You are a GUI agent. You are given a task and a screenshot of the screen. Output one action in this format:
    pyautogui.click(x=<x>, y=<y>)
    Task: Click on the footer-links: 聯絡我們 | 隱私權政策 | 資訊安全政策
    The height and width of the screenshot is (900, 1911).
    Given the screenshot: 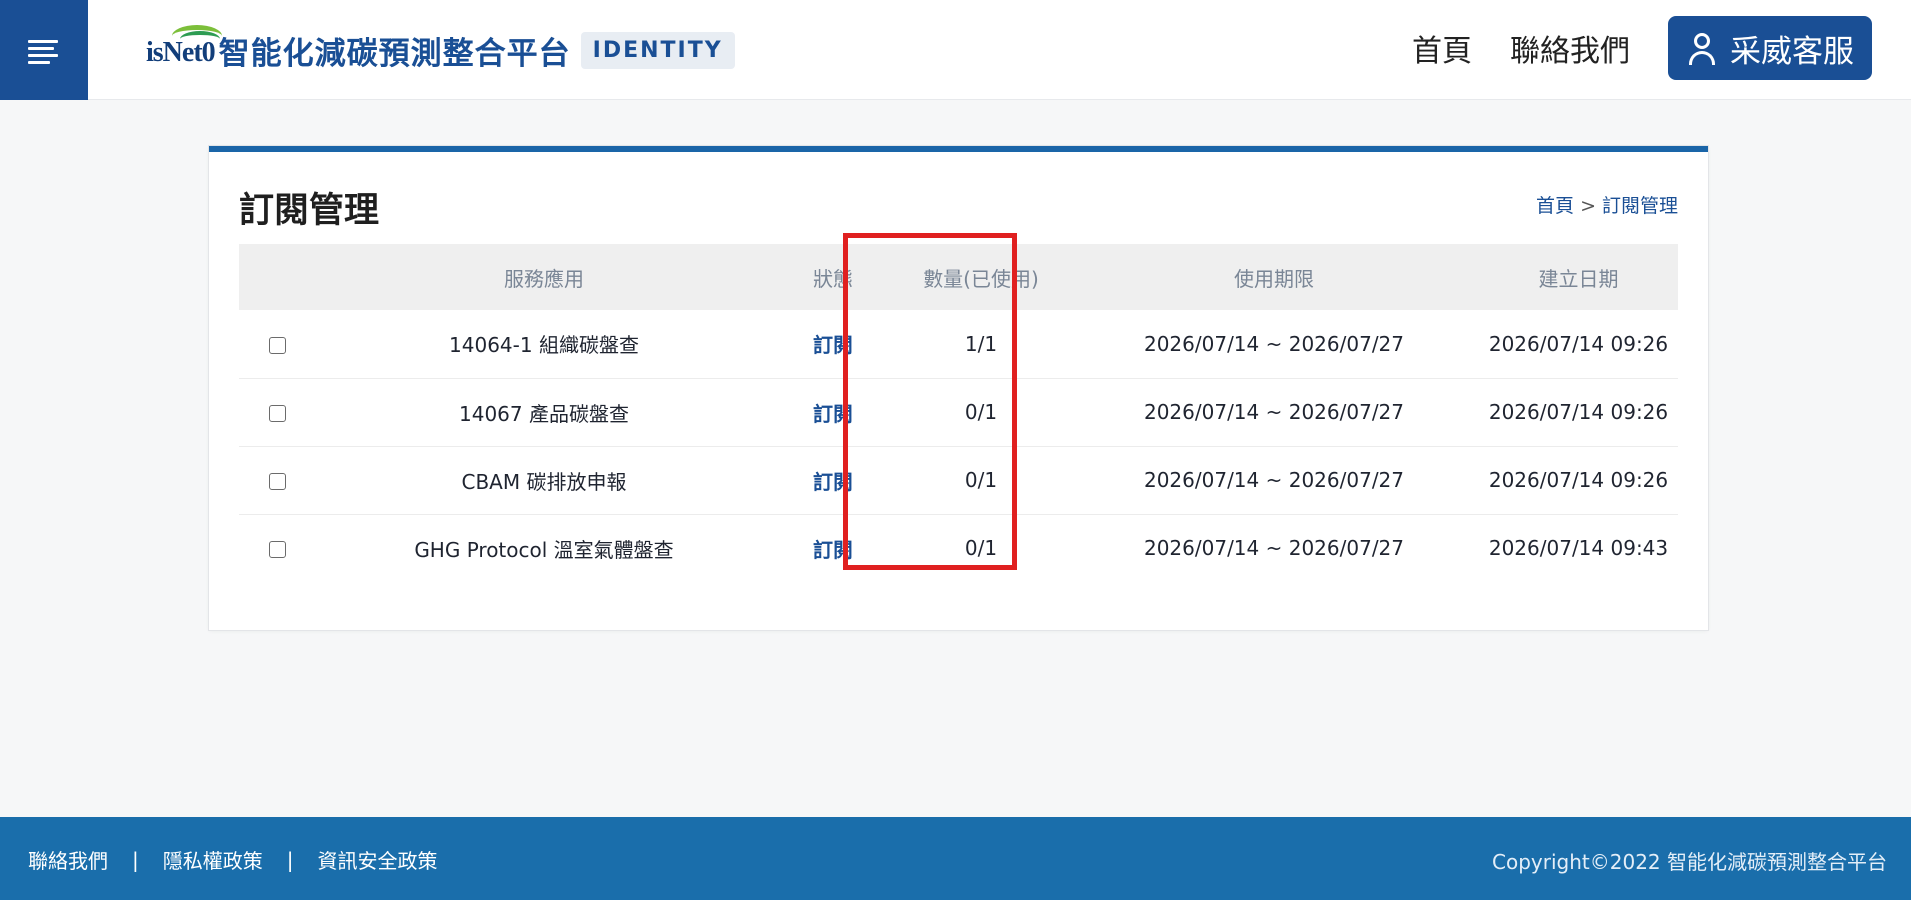 What is the action you would take?
    pyautogui.click(x=233, y=859)
    